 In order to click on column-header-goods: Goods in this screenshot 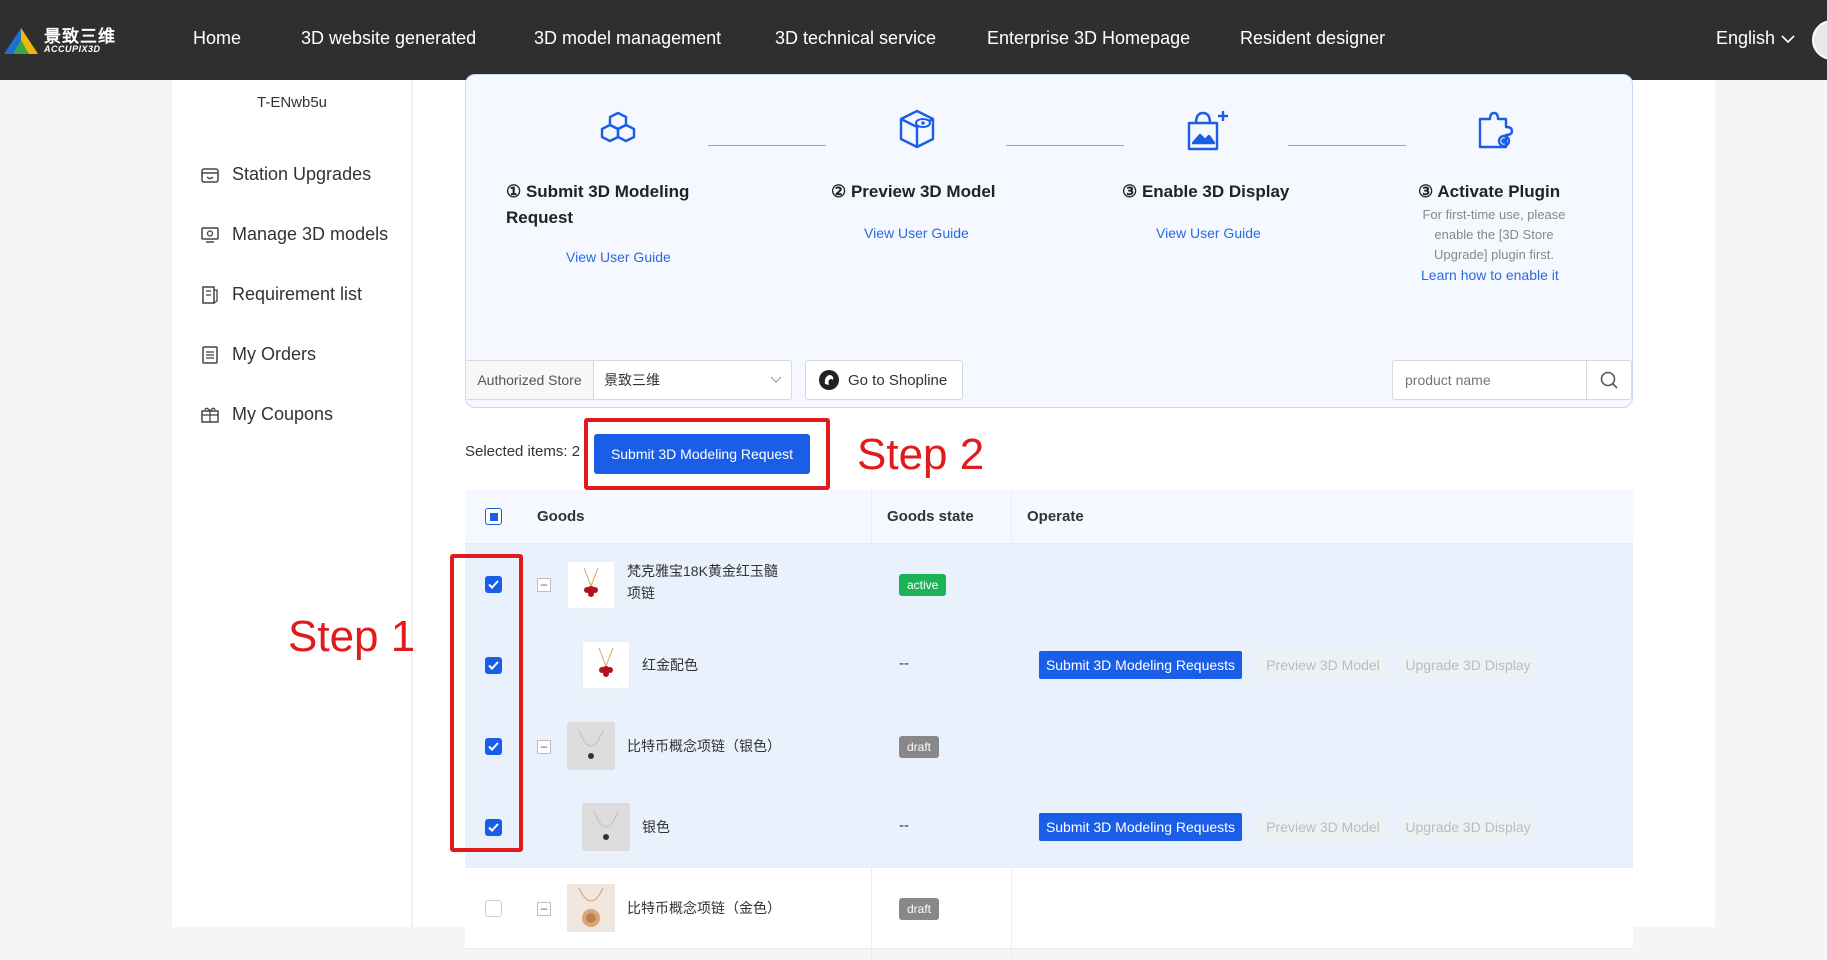, I will do `click(561, 516)`.